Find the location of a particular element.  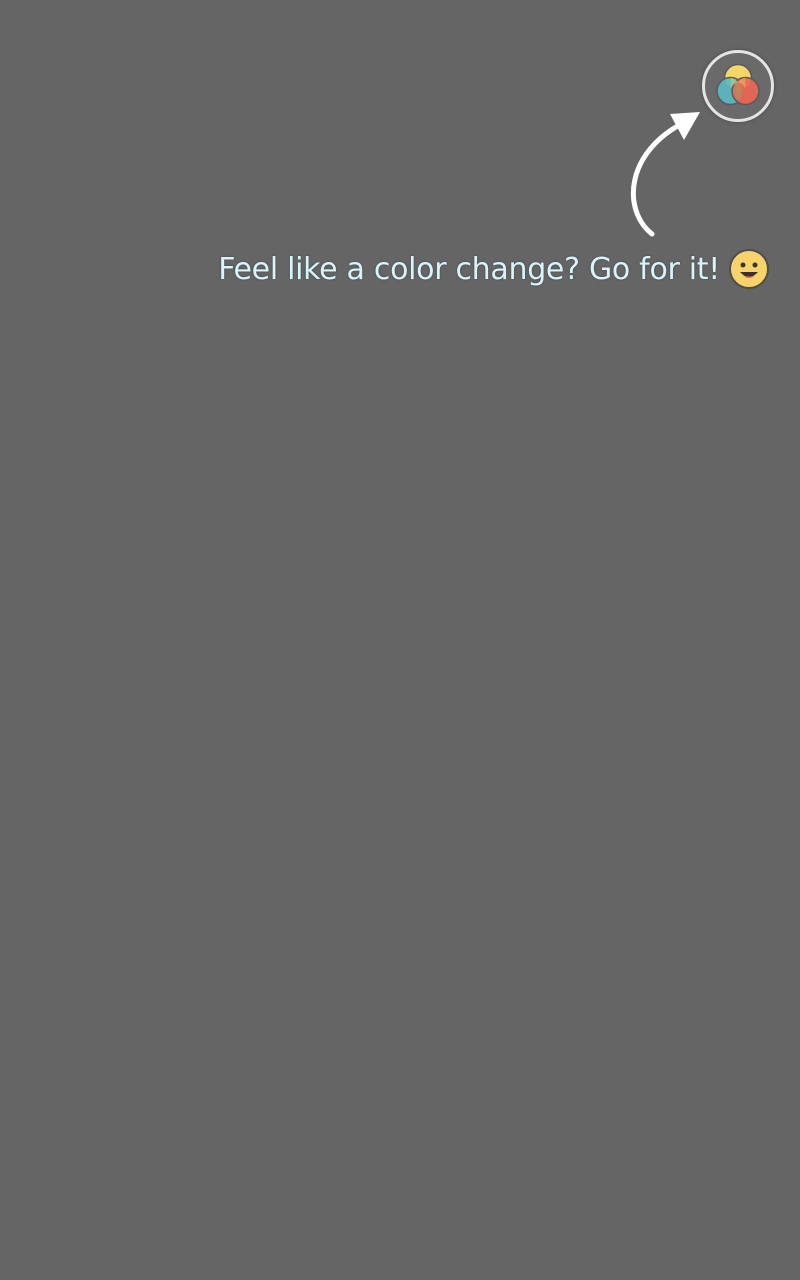

curved-arrow-icon is located at coordinates (665, 174).